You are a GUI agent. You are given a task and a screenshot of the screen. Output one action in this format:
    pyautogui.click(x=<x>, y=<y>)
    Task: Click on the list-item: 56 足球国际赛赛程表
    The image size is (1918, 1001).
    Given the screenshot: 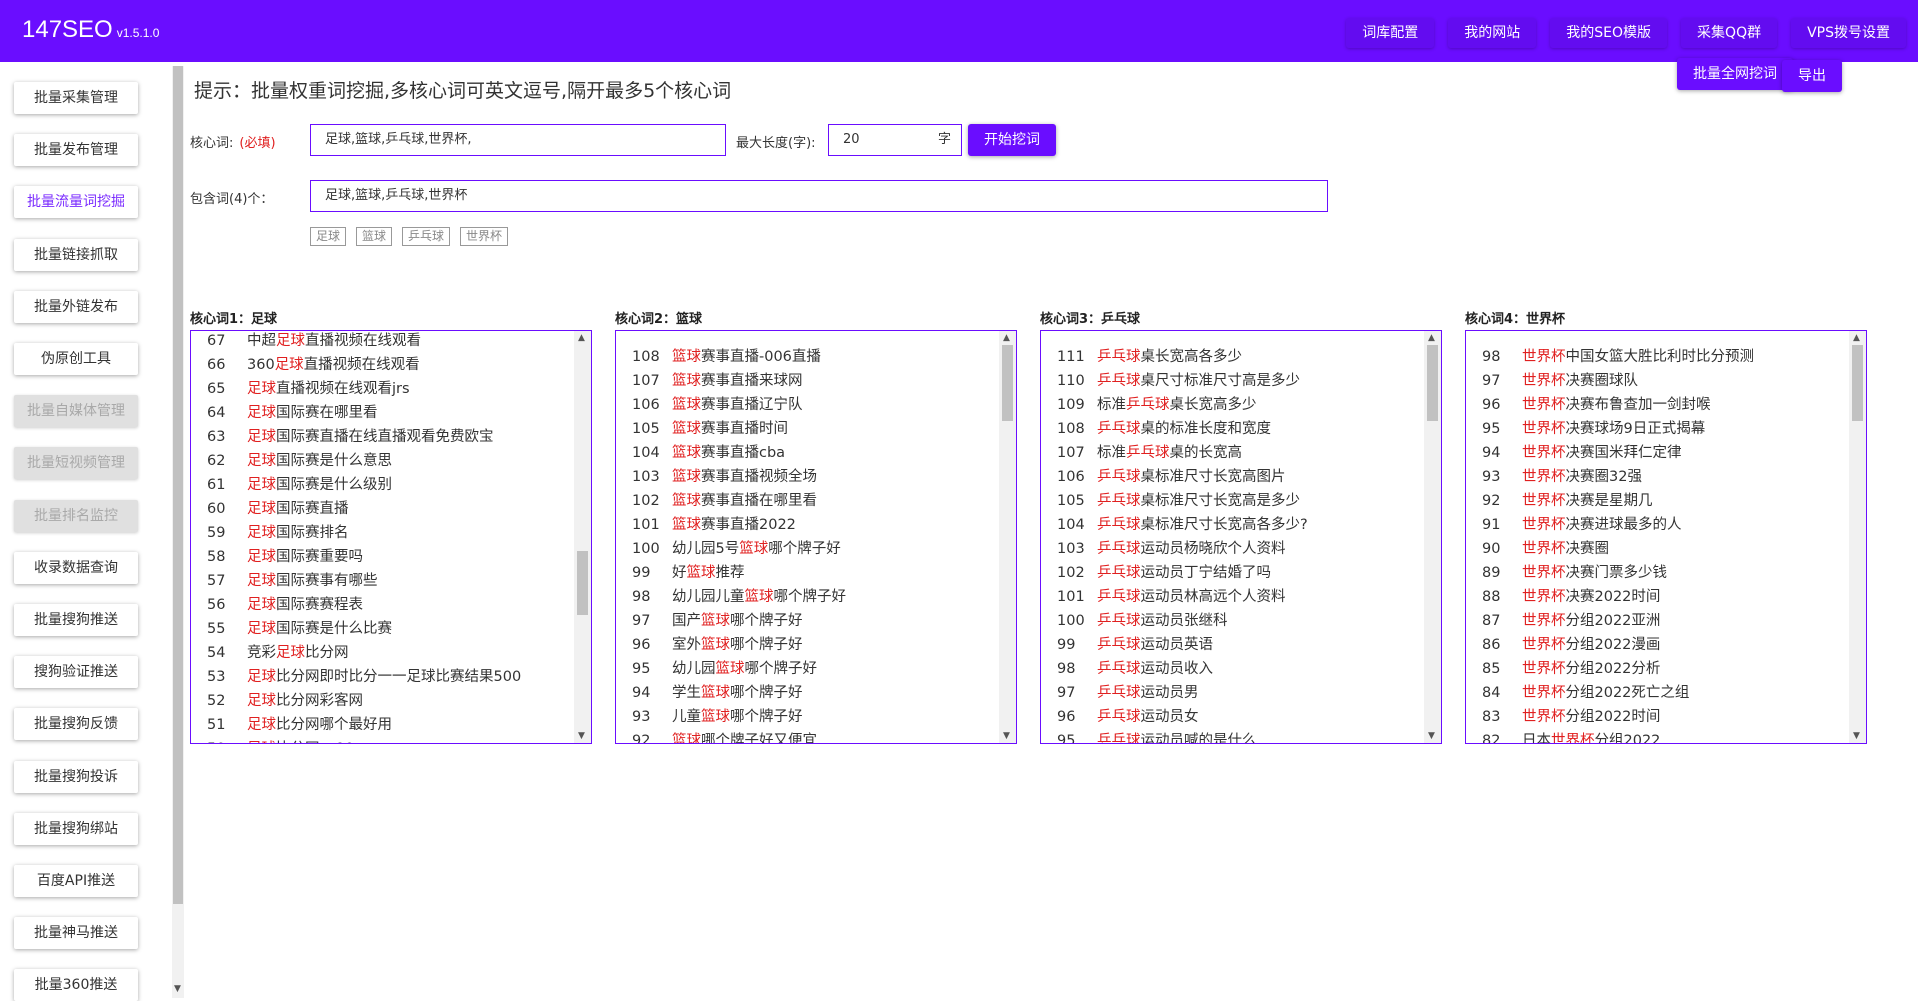 What is the action you would take?
    pyautogui.click(x=382, y=605)
    